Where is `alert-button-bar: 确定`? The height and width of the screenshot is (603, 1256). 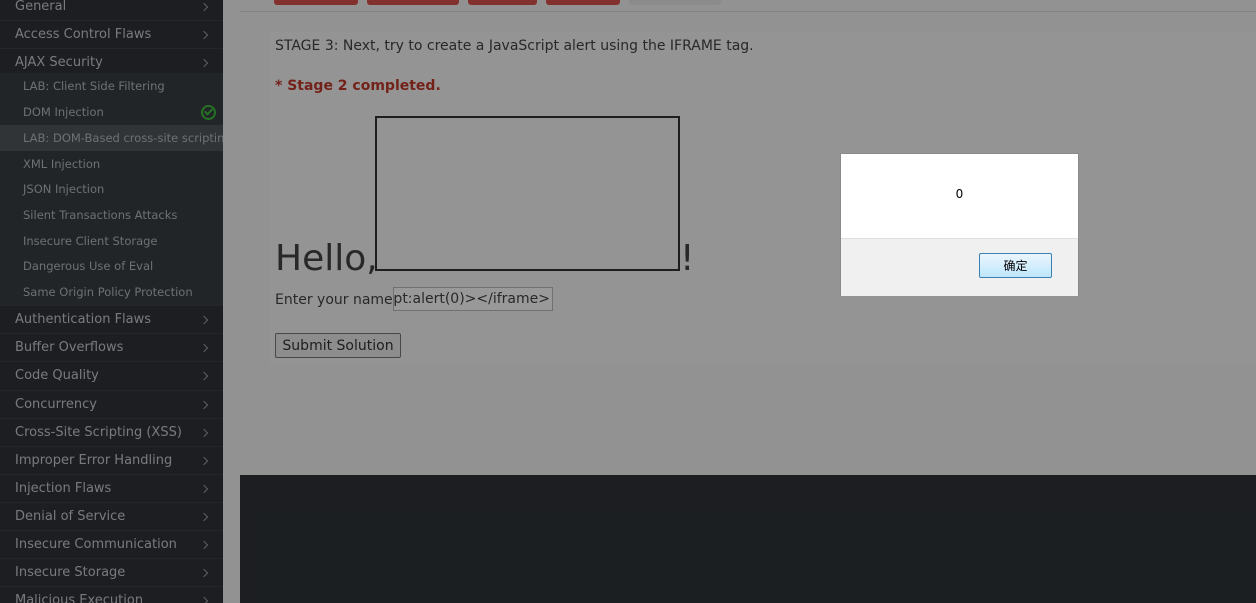 alert-button-bar: 确定 is located at coordinates (959, 267).